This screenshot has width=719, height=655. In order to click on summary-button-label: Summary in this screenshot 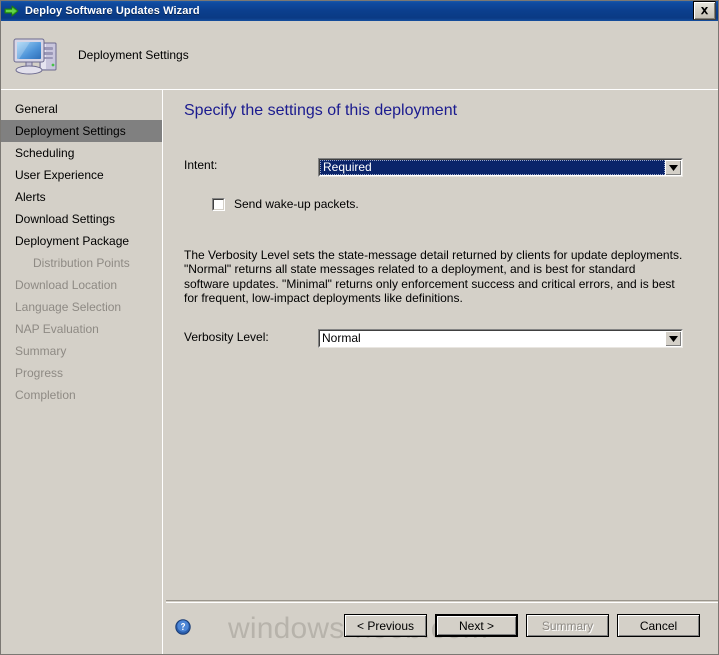, I will do `click(567, 625)`.